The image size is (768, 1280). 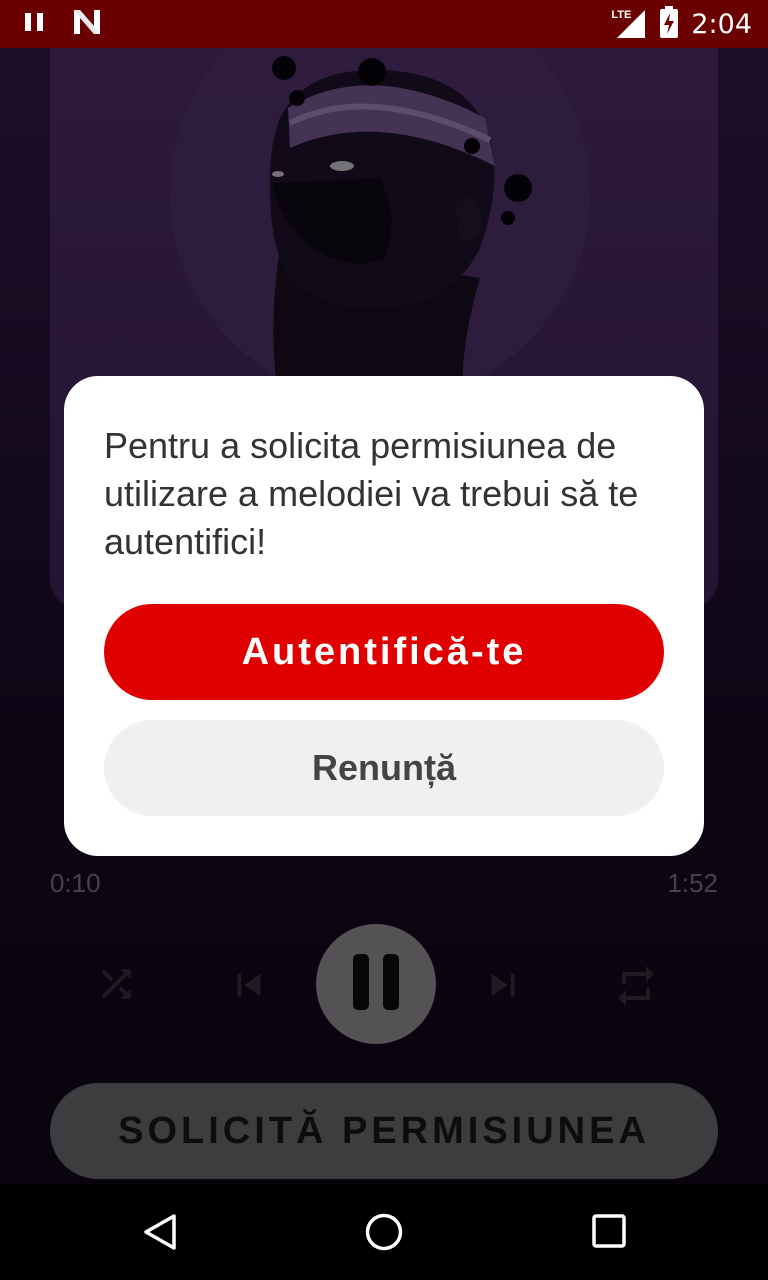 I want to click on n-notification-icon, so click(x=87, y=24).